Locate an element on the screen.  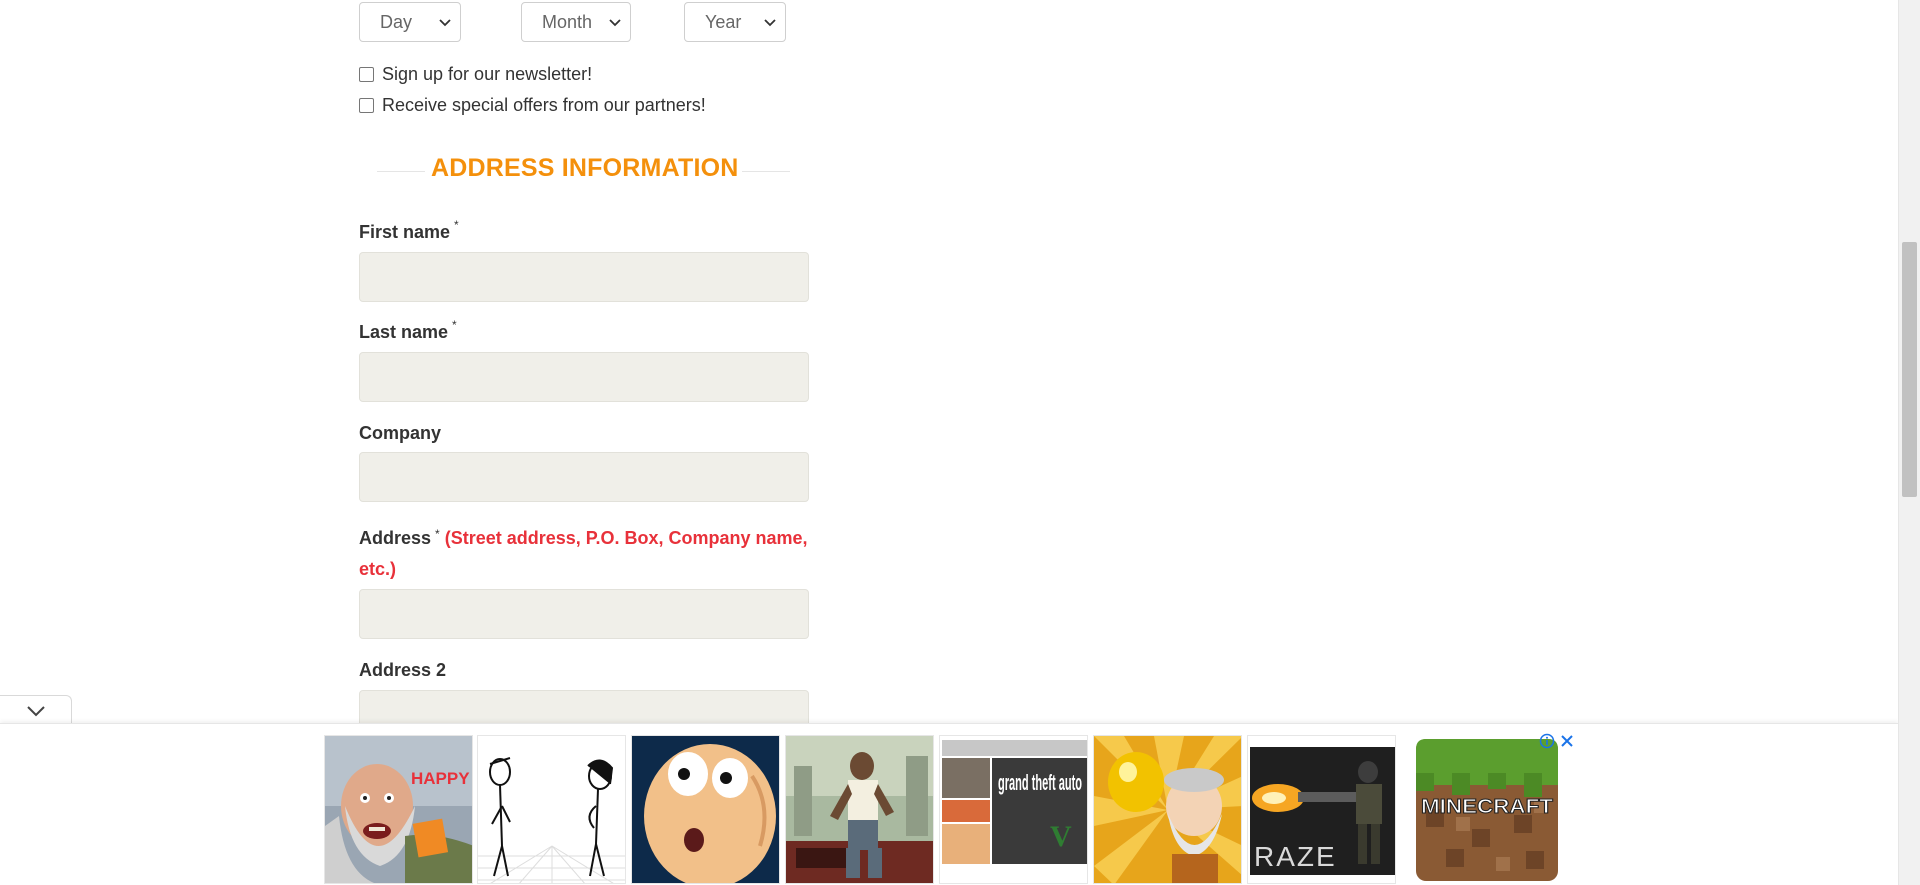
close-icon is located at coordinates (1567, 741).